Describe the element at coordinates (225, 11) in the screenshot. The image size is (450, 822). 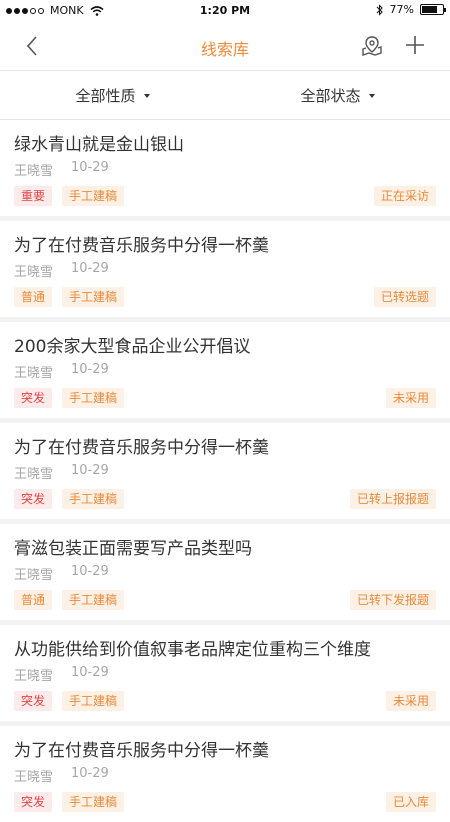
I see `status-bar: MONK 1:20 PM 77%` at that location.